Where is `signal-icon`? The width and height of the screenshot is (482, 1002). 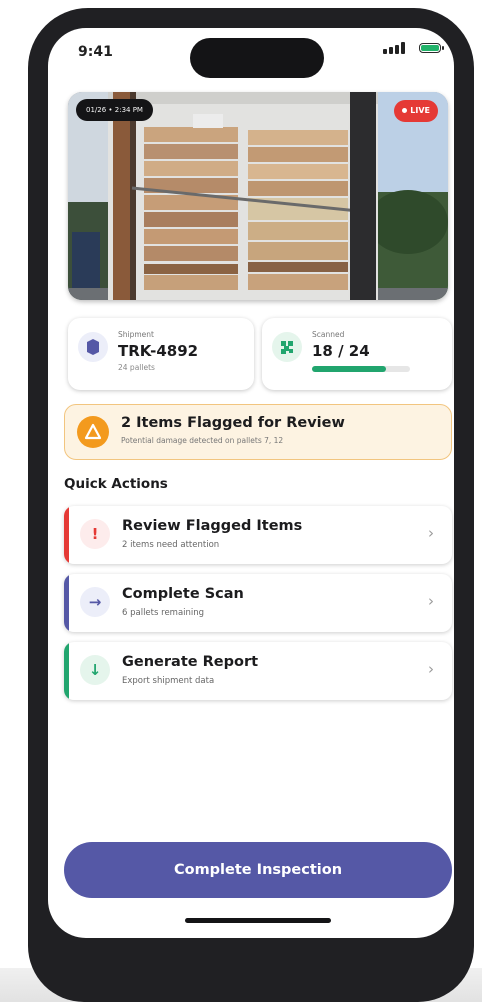
signal-icon is located at coordinates (395, 48).